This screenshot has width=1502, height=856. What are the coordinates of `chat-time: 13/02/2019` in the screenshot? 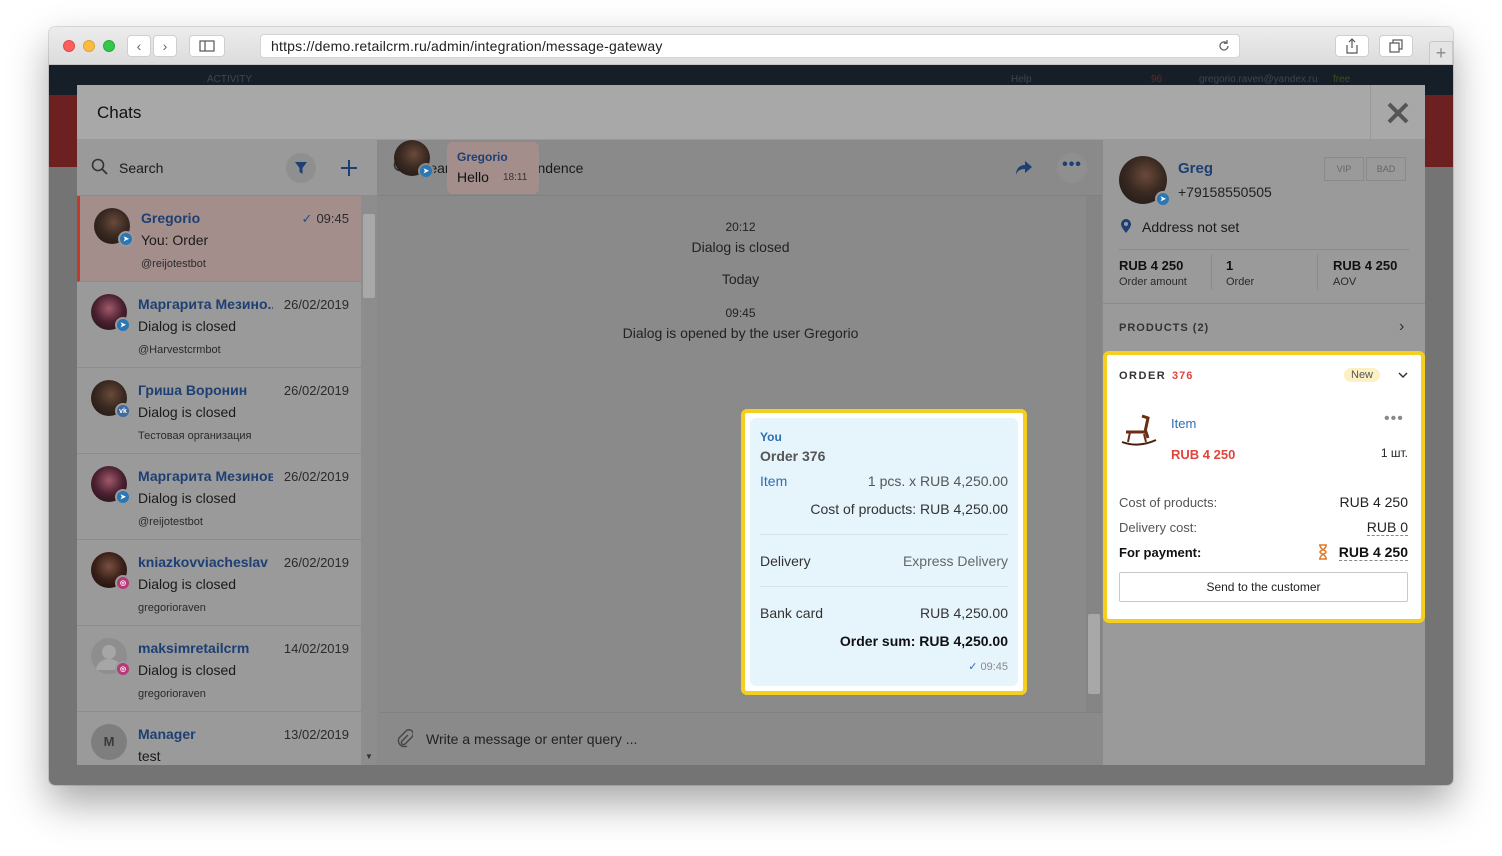 It's located at (316, 734).